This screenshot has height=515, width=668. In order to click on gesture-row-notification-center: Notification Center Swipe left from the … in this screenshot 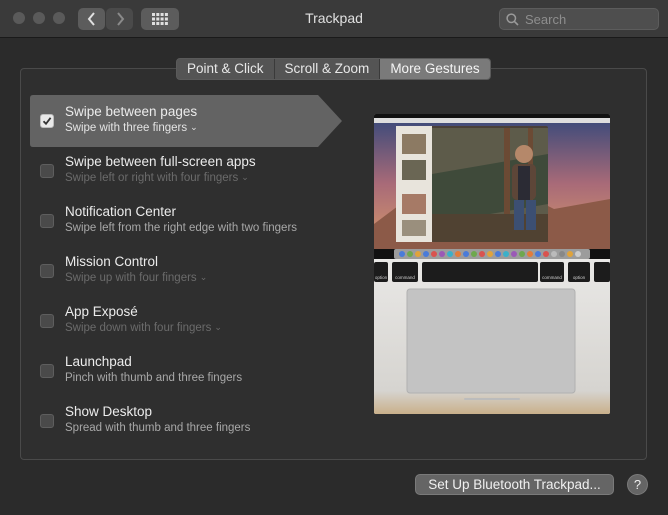, I will do `click(186, 221)`.